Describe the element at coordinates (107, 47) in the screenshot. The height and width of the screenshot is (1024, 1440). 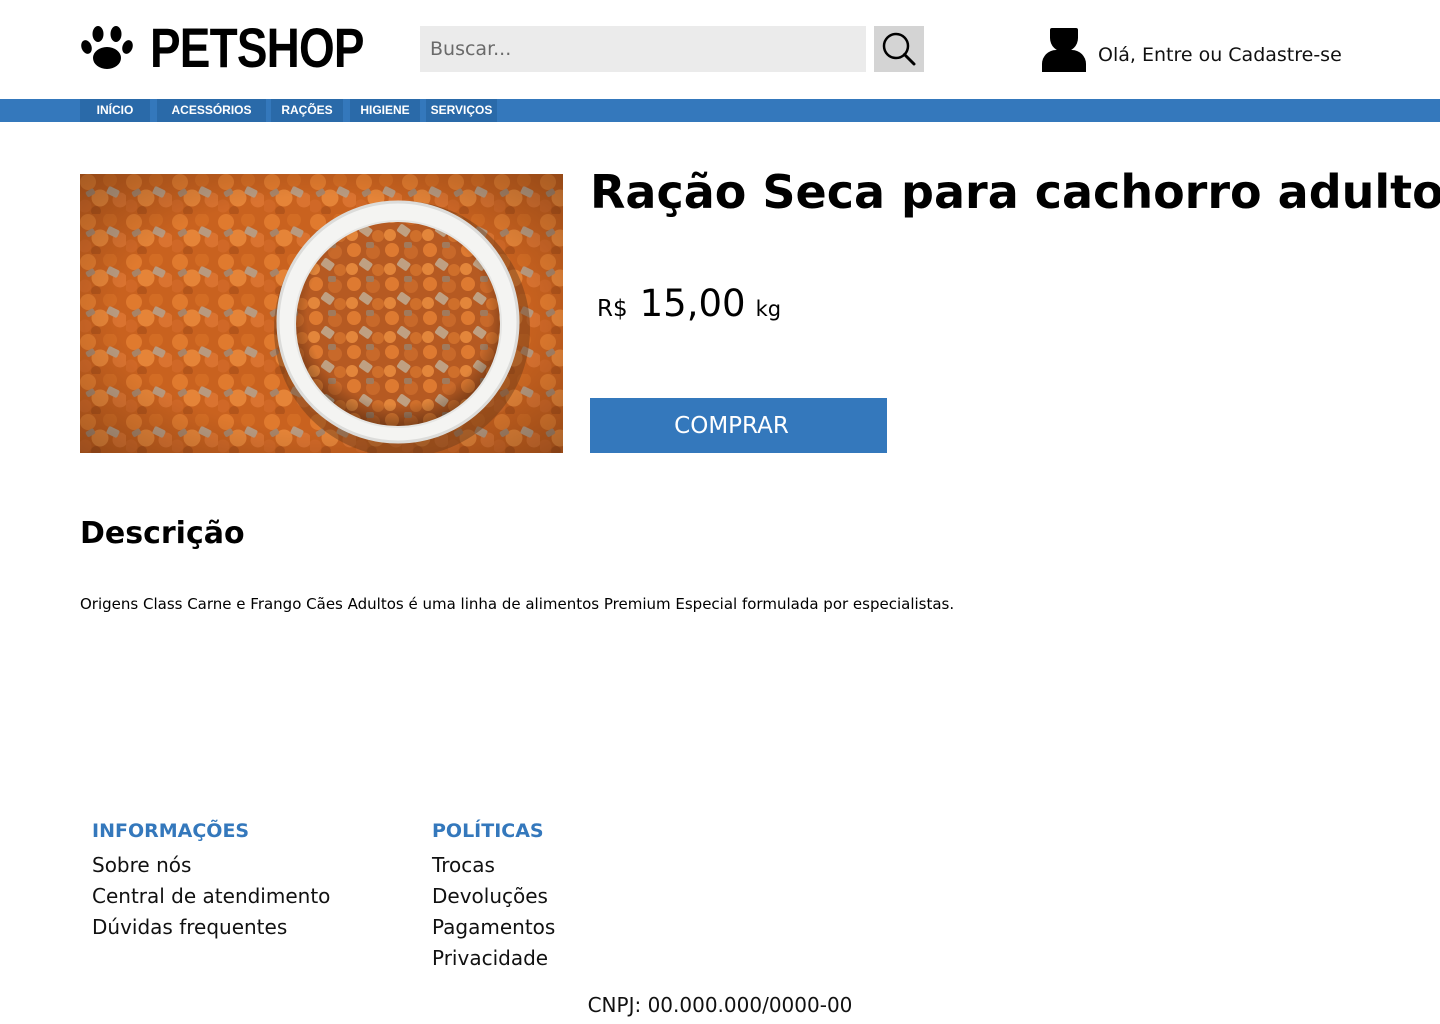
I see `paw-icon` at that location.